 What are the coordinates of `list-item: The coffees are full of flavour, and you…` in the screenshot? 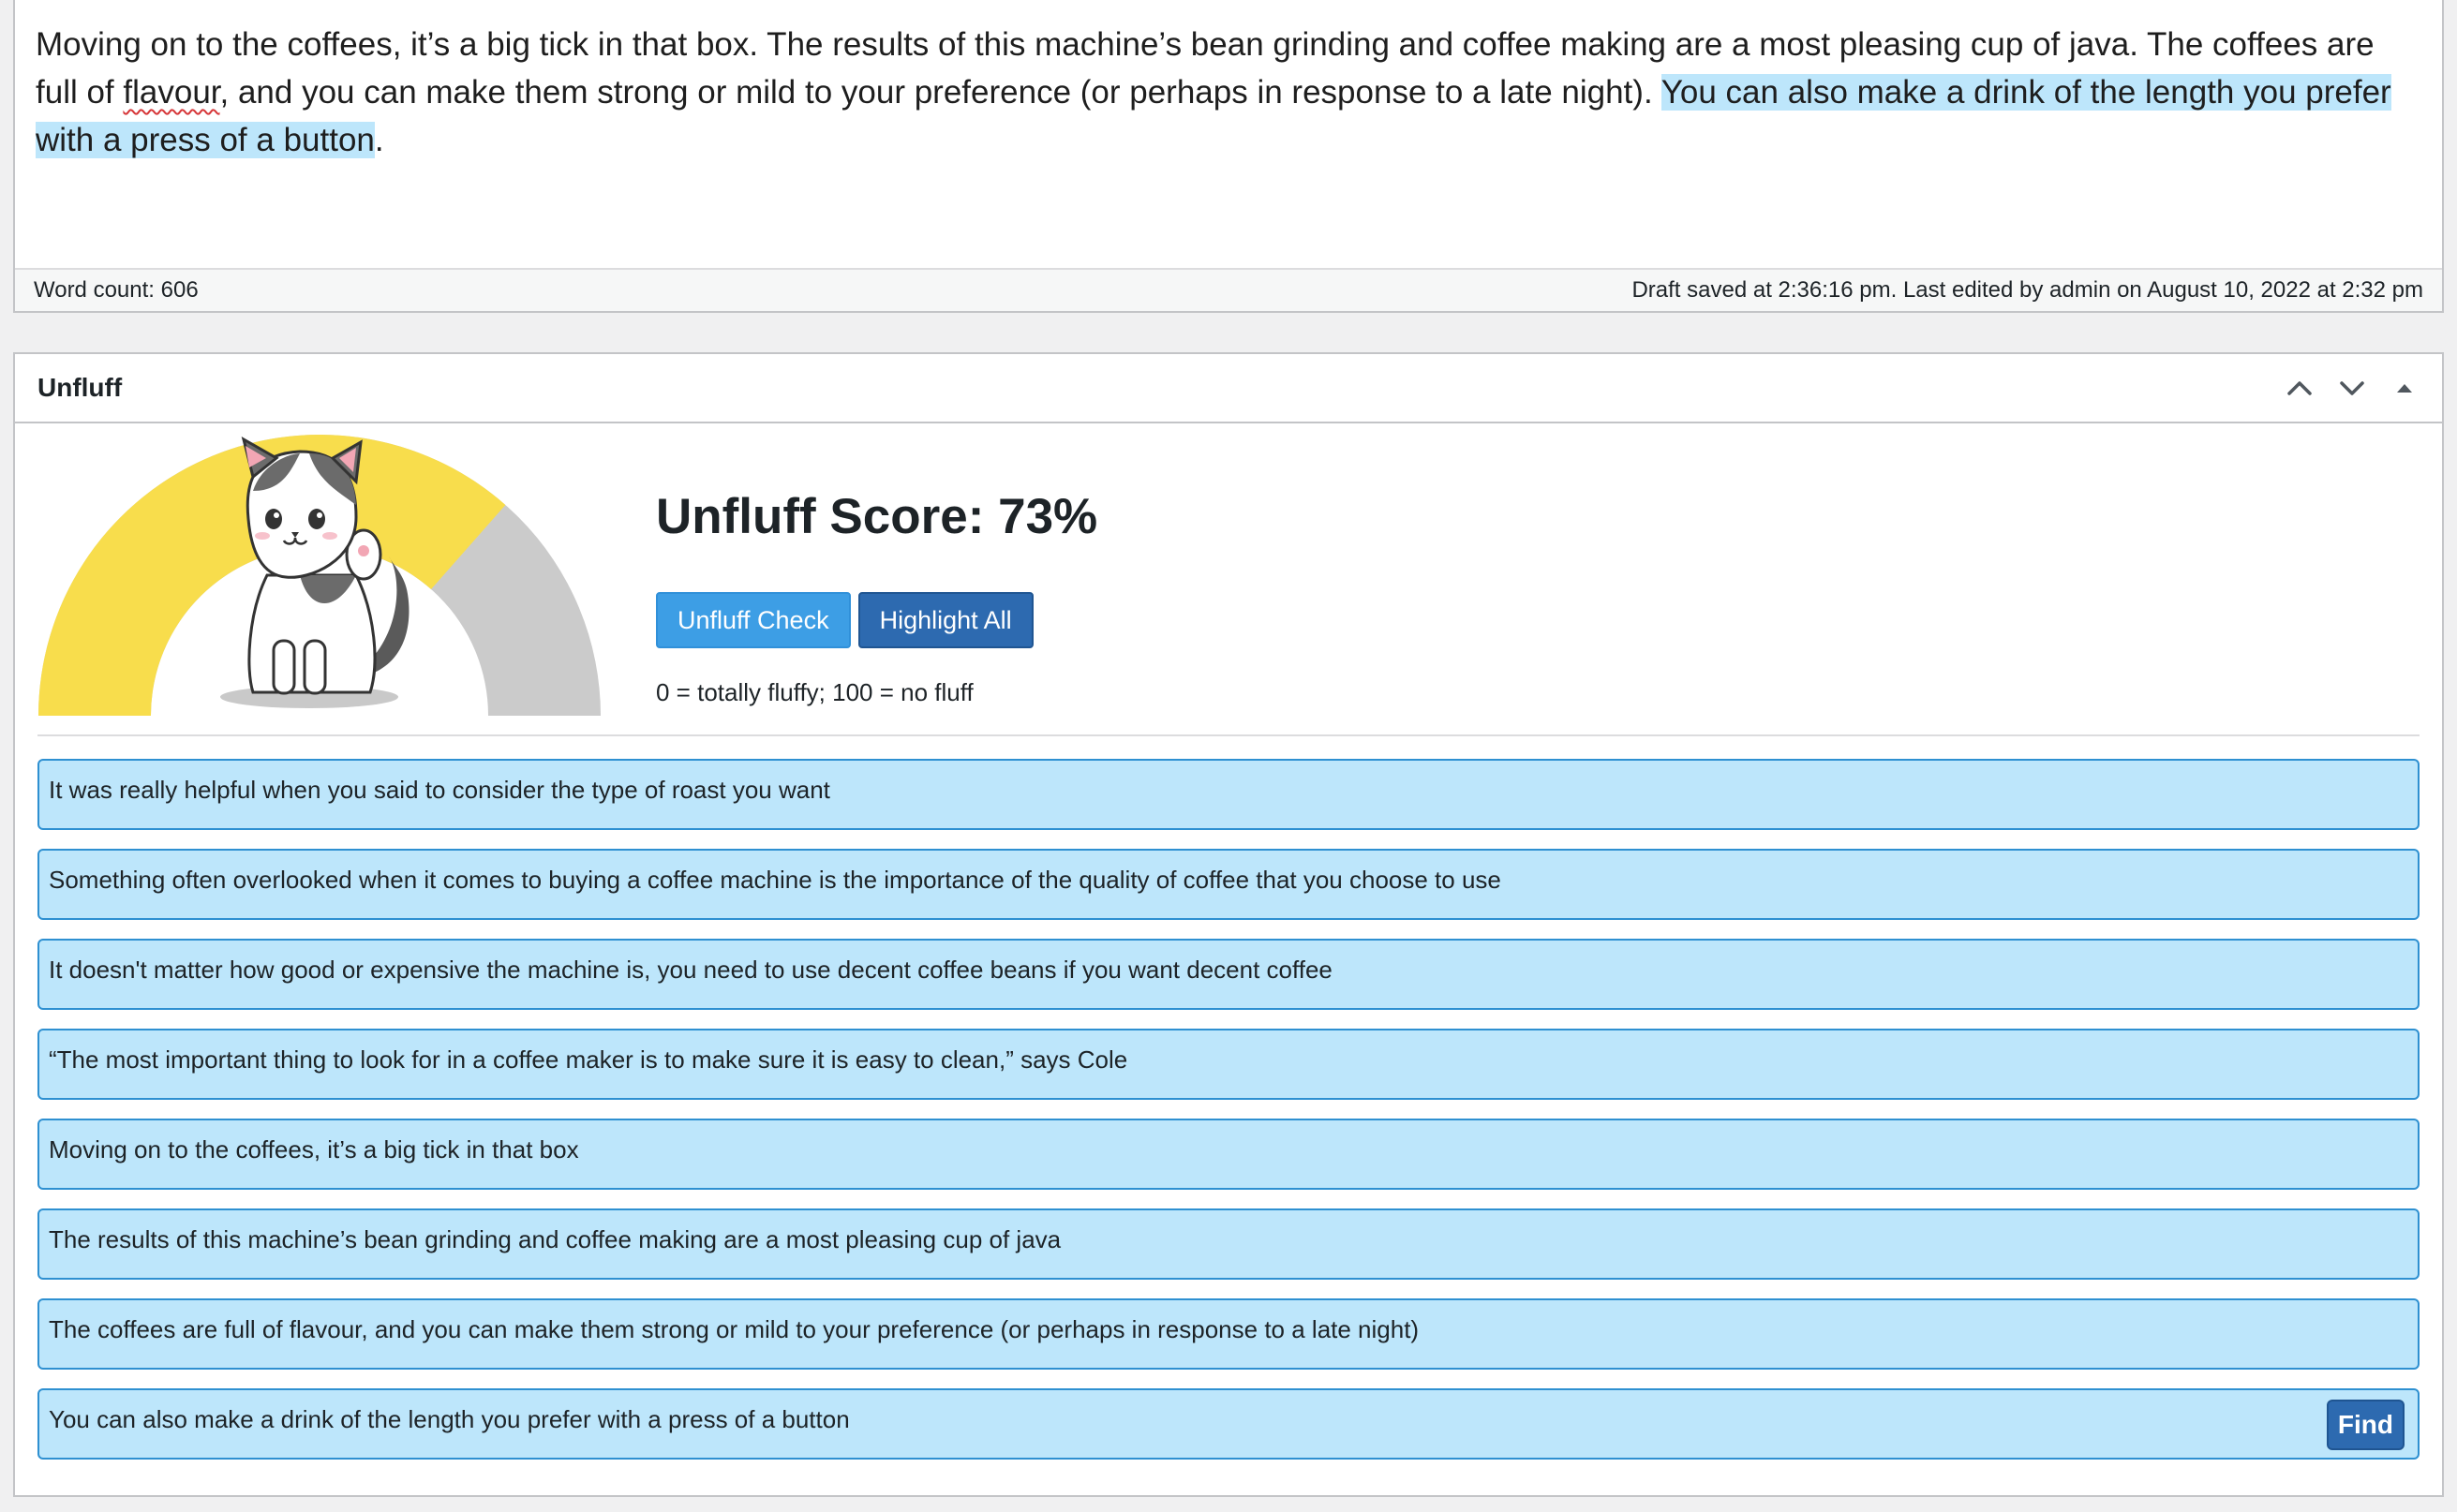 It's located at (1228, 1334).